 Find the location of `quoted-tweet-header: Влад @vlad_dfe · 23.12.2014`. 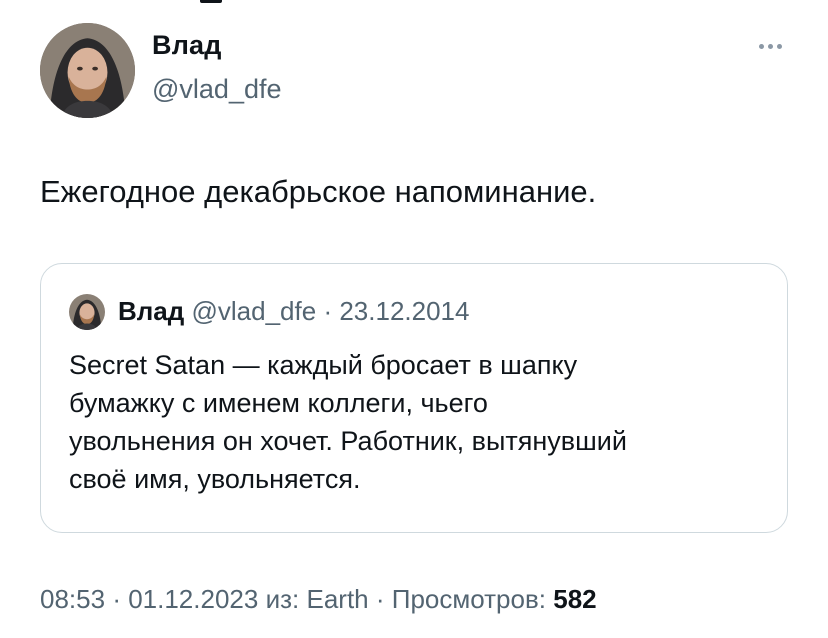

quoted-tweet-header: Влад @vlad_dfe · 23.12.2014 is located at coordinates (293, 311).